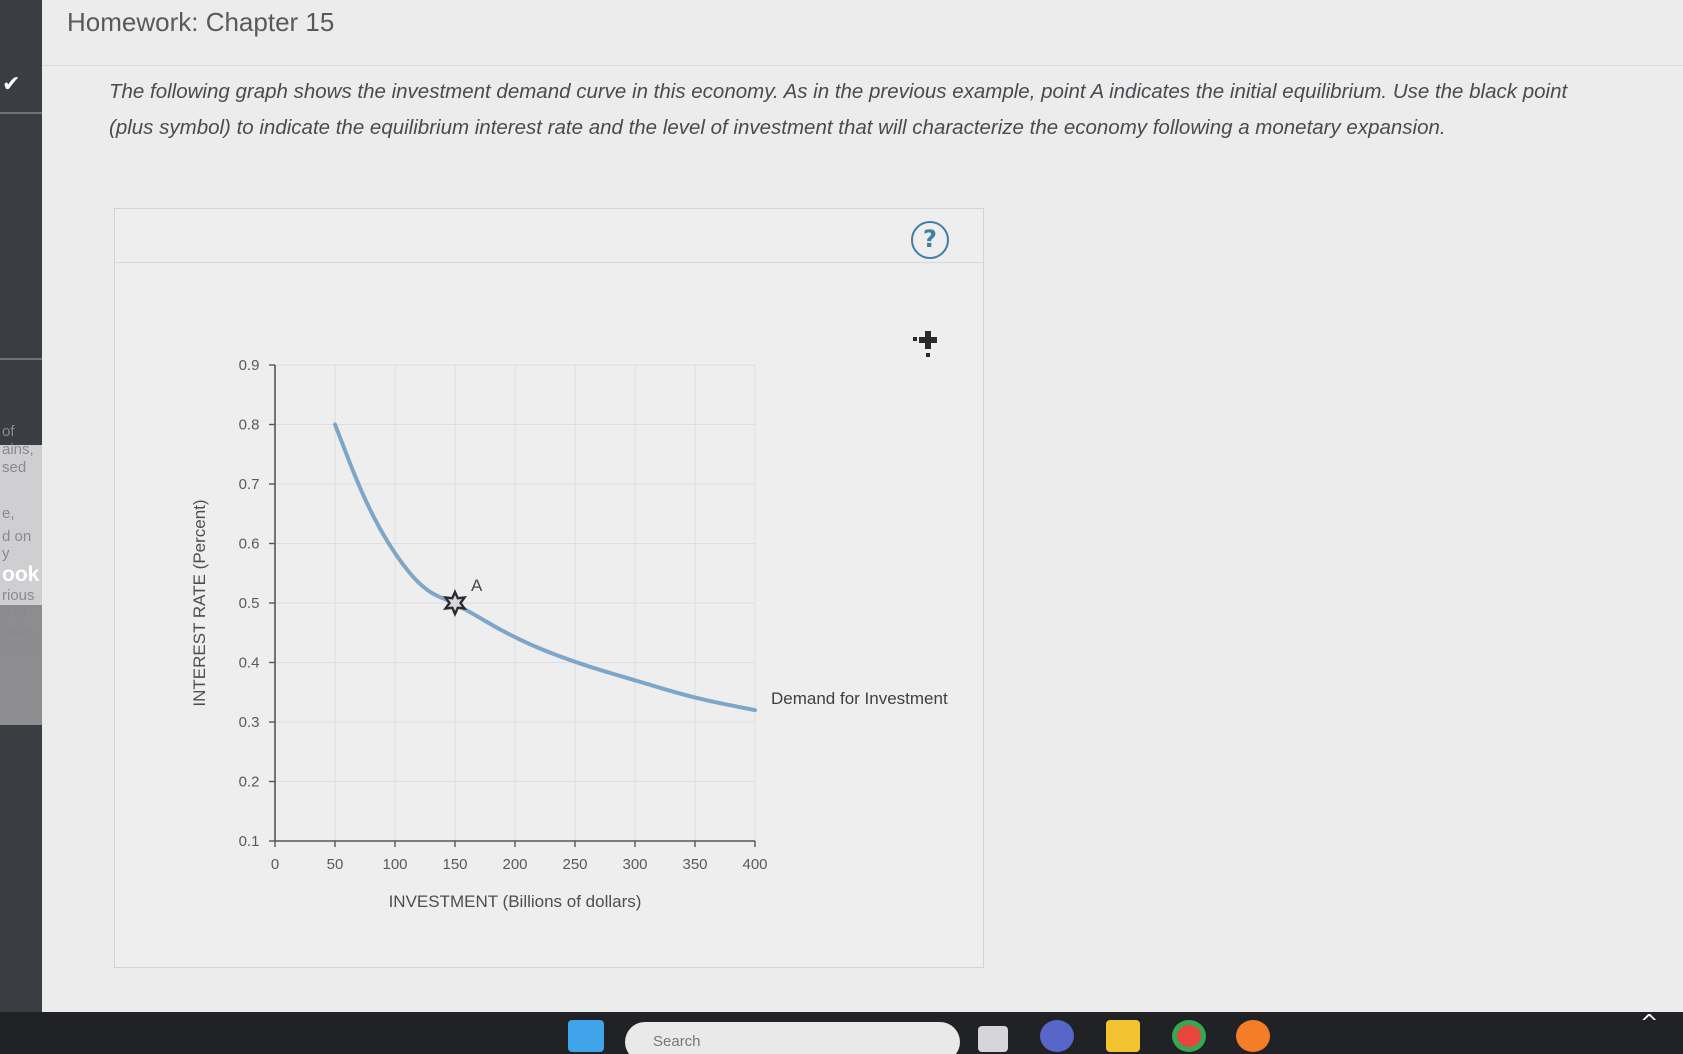  Describe the element at coordinates (249, 722) in the screenshot. I see `y-tick-label: 0.3` at that location.